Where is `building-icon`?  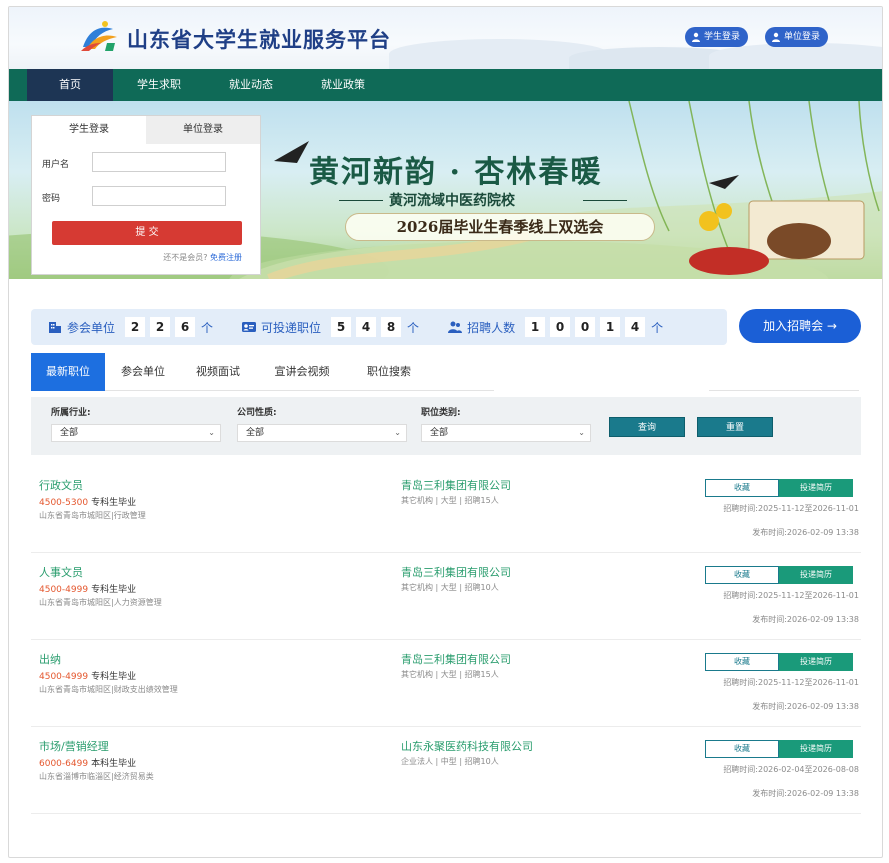
building-icon is located at coordinates (55, 327).